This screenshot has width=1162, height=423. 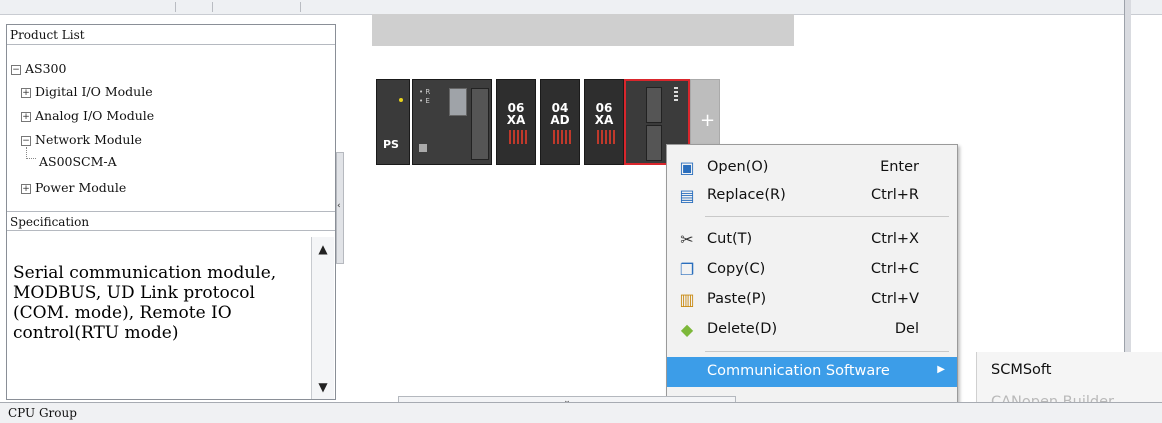 I want to click on menu-item-label: Communication Software, so click(x=798, y=371).